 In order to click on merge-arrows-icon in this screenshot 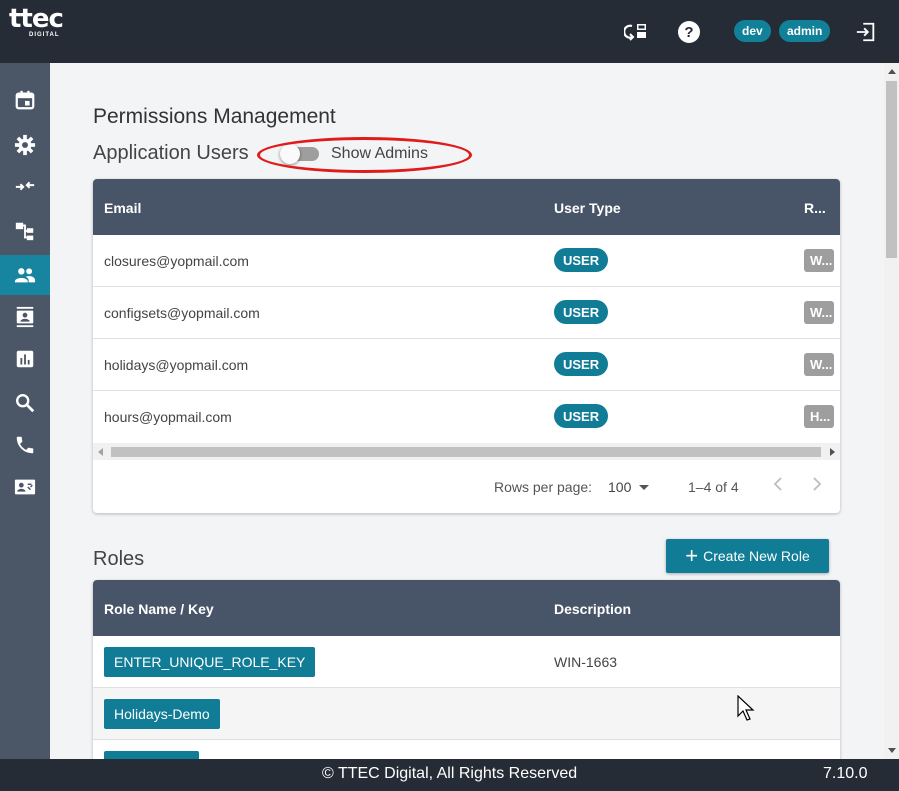, I will do `click(25, 186)`.